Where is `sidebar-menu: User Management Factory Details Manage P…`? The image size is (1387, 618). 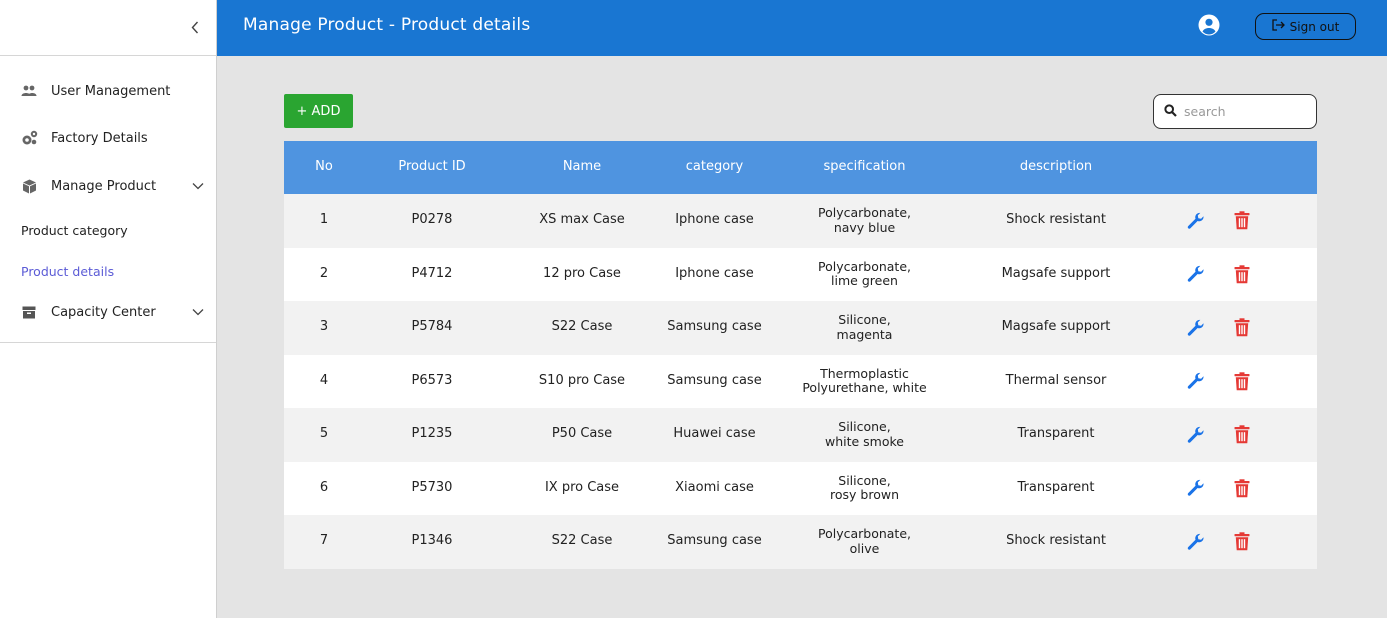
sidebar-menu: User Management Factory Details Manage P… is located at coordinates (108, 199).